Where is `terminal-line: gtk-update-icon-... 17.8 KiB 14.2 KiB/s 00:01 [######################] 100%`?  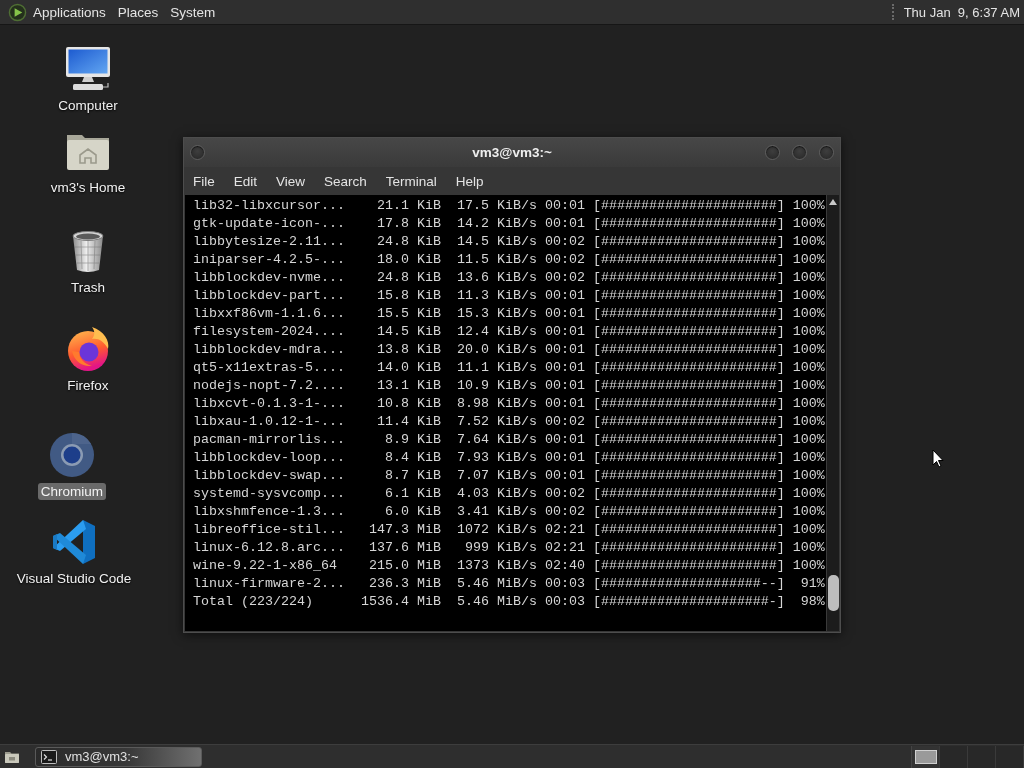 terminal-line: gtk-update-icon-... 17.8 KiB 14.2 KiB/s 00:01 [######################] 100% is located at coordinates (509, 224).